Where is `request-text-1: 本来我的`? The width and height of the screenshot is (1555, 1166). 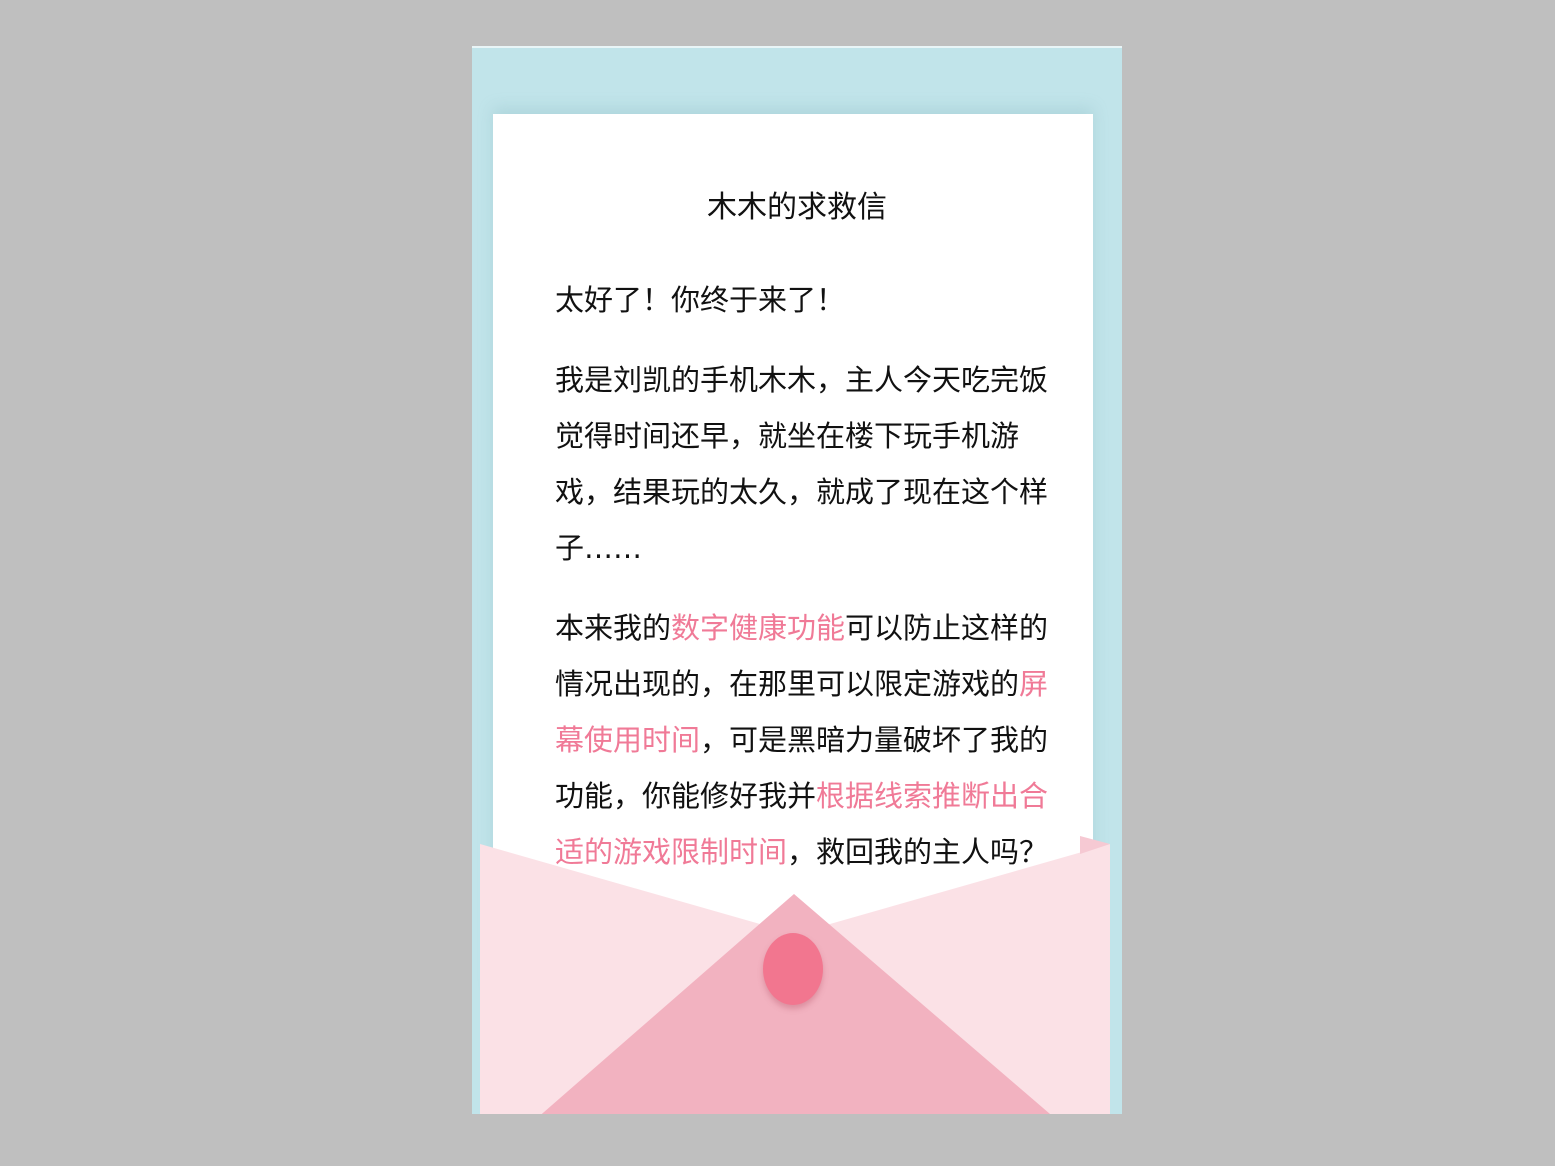 request-text-1: 本来我的 is located at coordinates (613, 628).